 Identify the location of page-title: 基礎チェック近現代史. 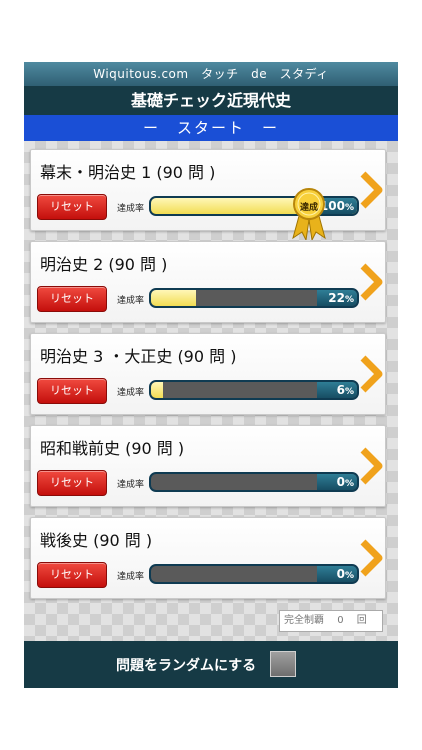
(211, 100).